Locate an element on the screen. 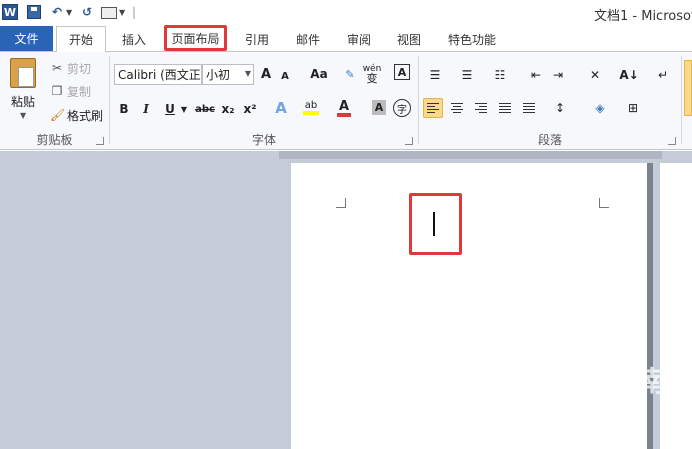 This screenshot has height=449, width=692. align-center-icon is located at coordinates (457, 108).